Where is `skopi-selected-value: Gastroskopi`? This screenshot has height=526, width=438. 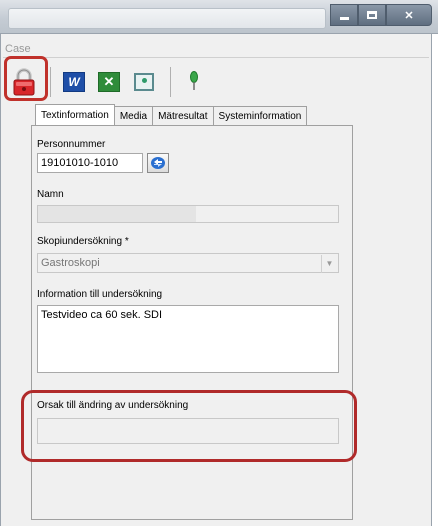 skopi-selected-value: Gastroskopi is located at coordinates (70, 263).